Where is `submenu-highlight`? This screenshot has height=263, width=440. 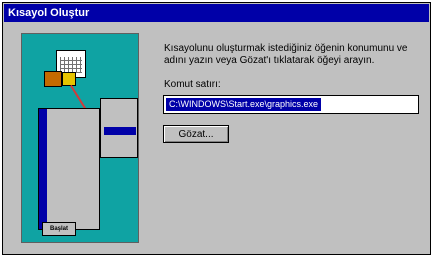
submenu-highlight is located at coordinates (120, 131).